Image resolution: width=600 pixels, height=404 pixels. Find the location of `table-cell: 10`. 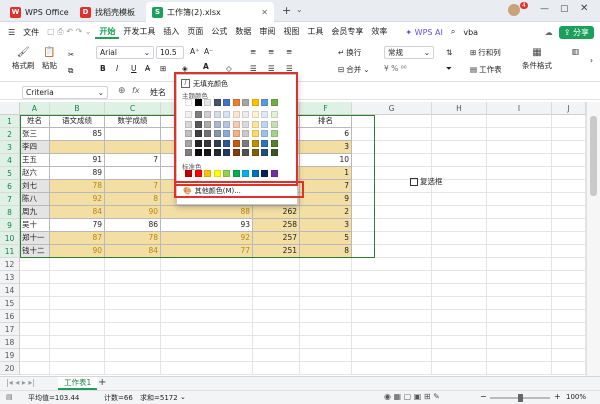

table-cell: 10 is located at coordinates (326, 160).